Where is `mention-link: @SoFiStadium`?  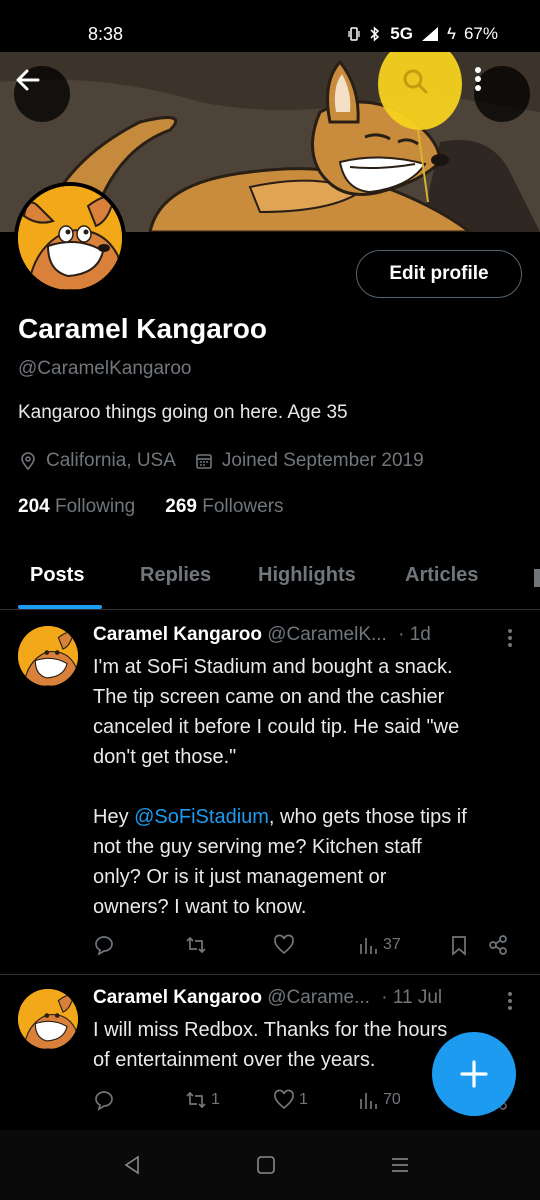
mention-link: @SoFiStadium is located at coordinates (201, 817).